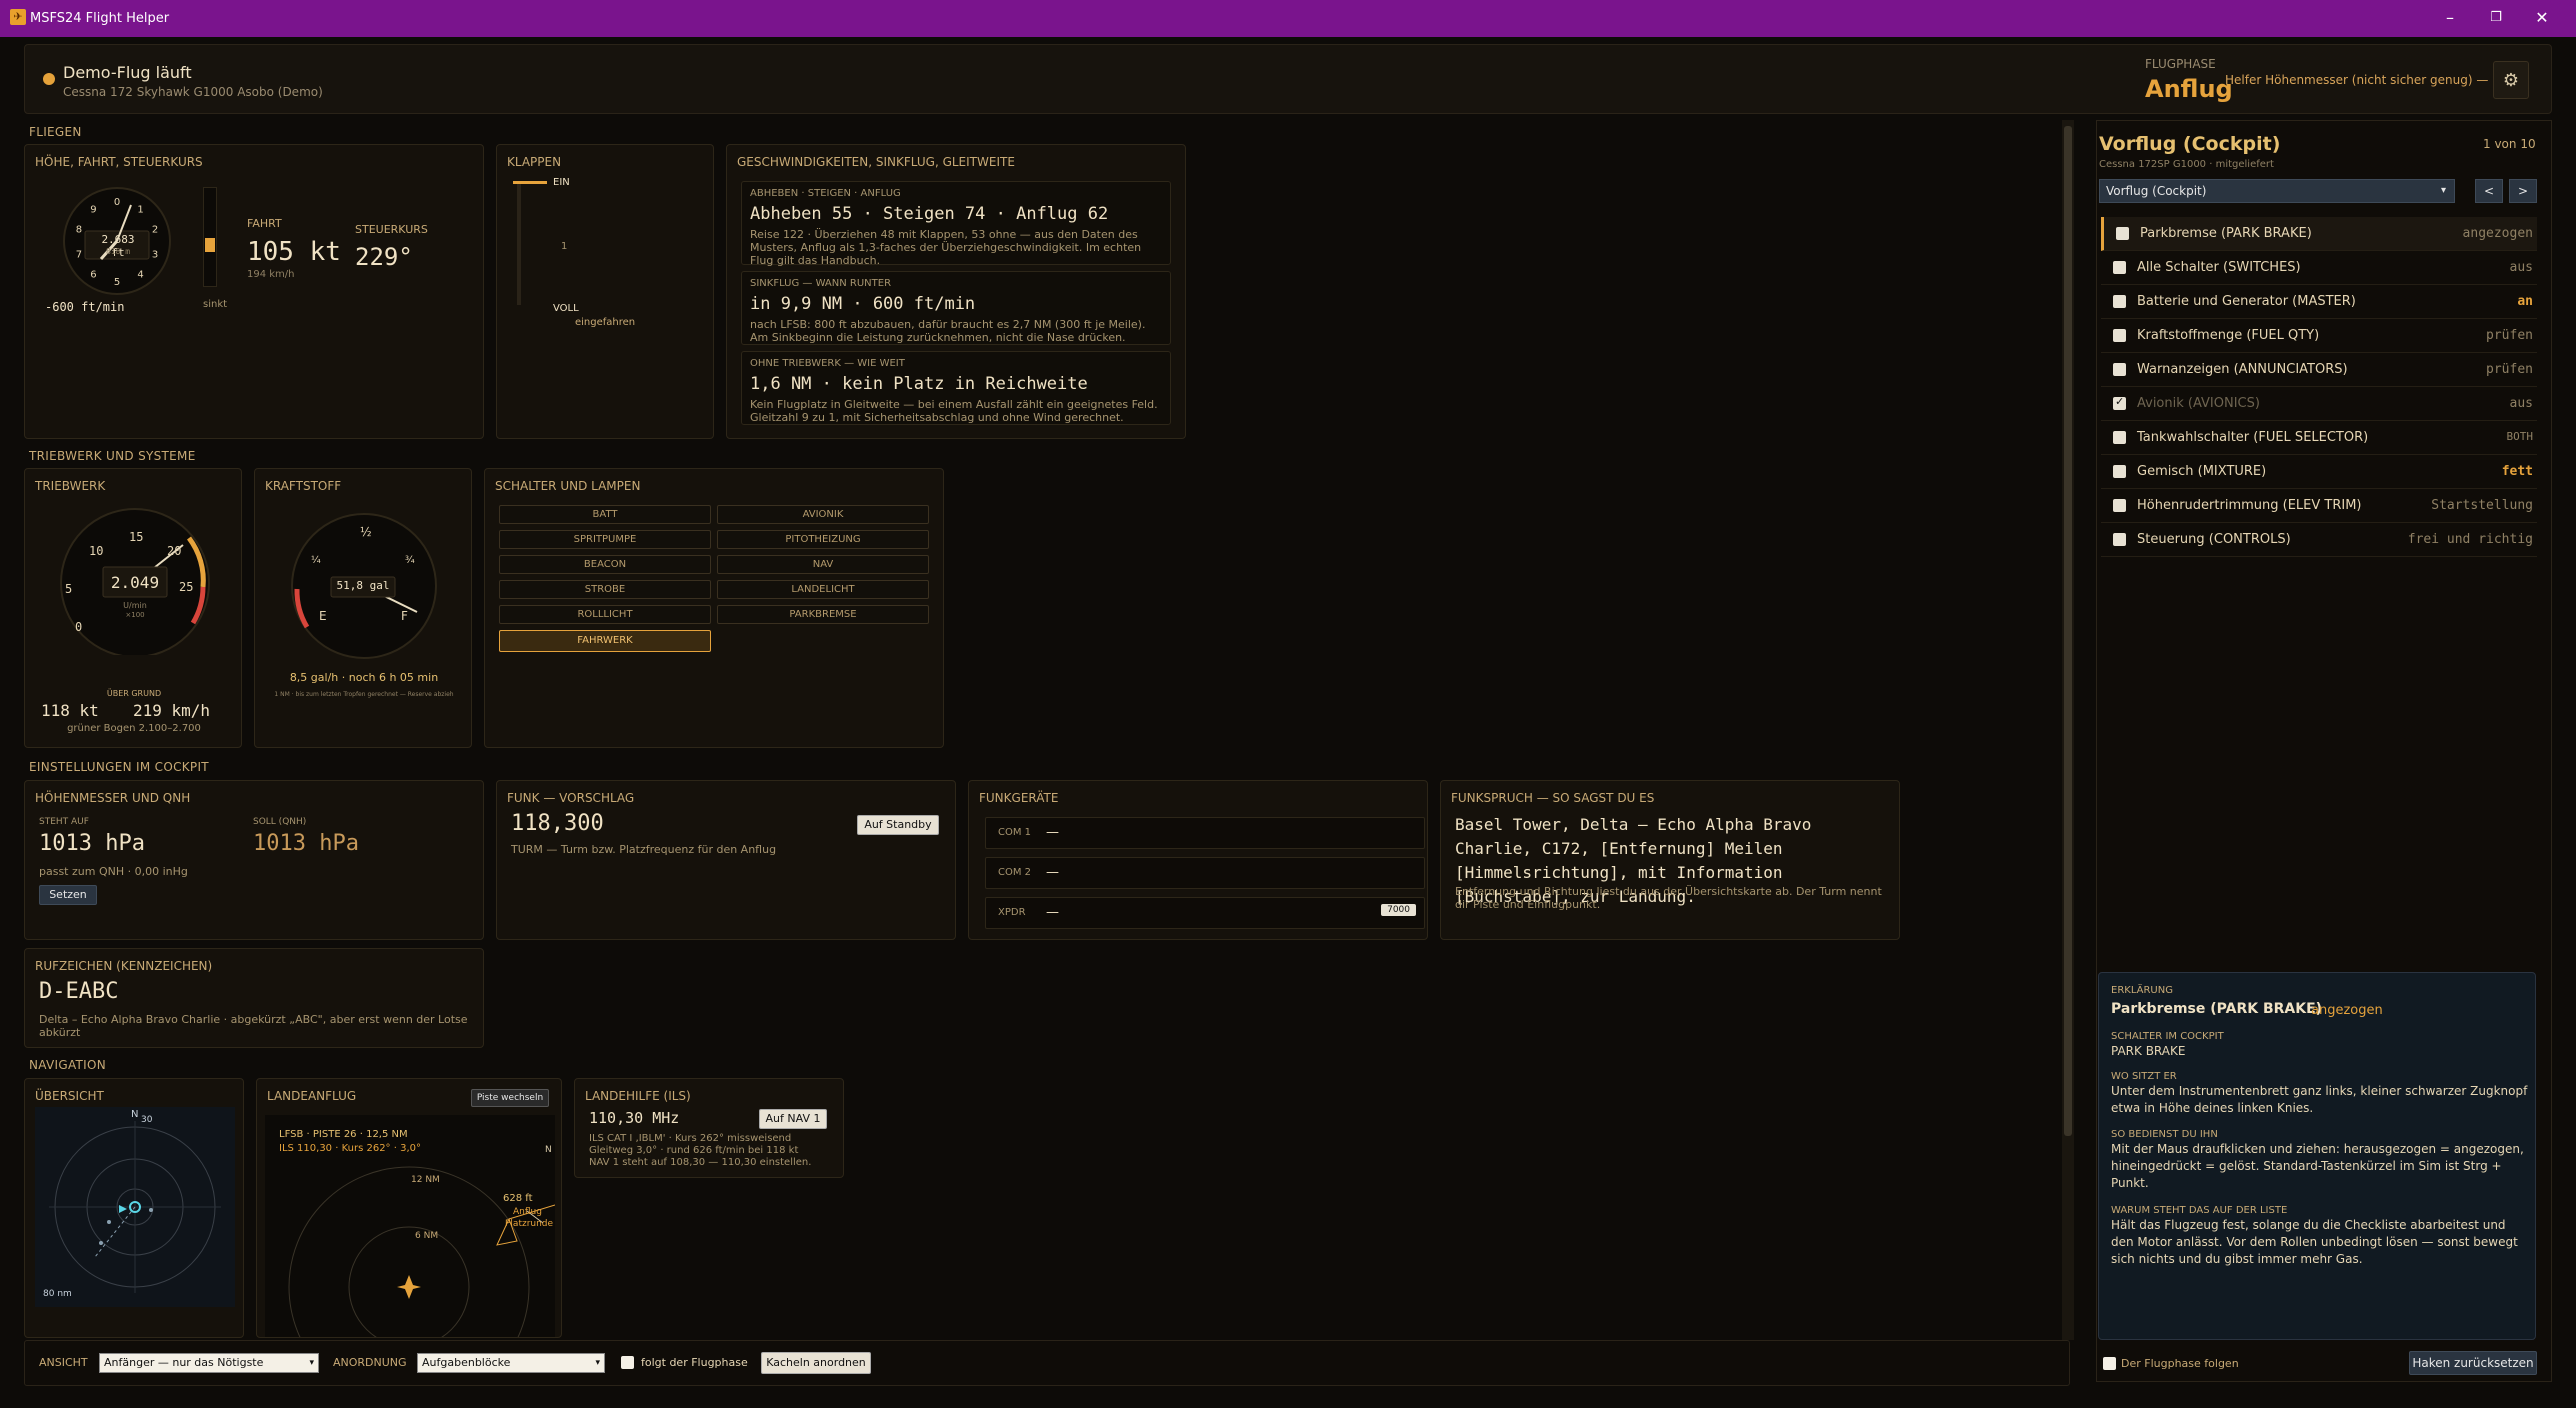 This screenshot has height=1408, width=2576. What do you see at coordinates (2180, 1363) in the screenshot?
I see `follow-phase-checklist-label: Der Flugphase folgen` at bounding box center [2180, 1363].